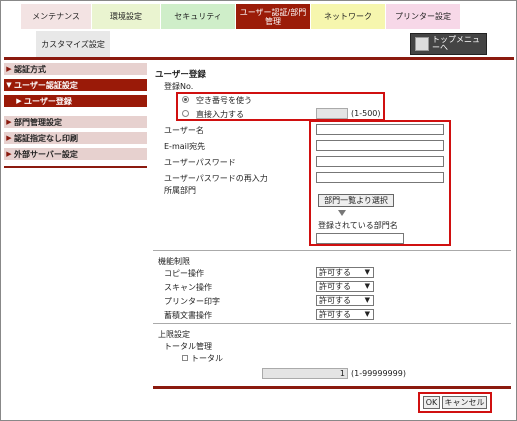  Describe the element at coordinates (56, 16) in the screenshot. I see `tab-maintenance: メンテナンス` at that location.